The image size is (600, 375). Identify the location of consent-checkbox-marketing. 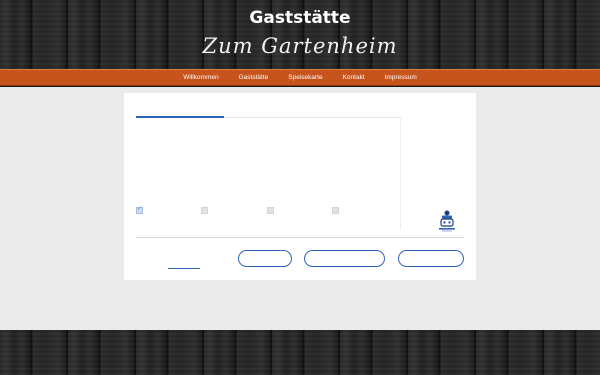
(335, 210).